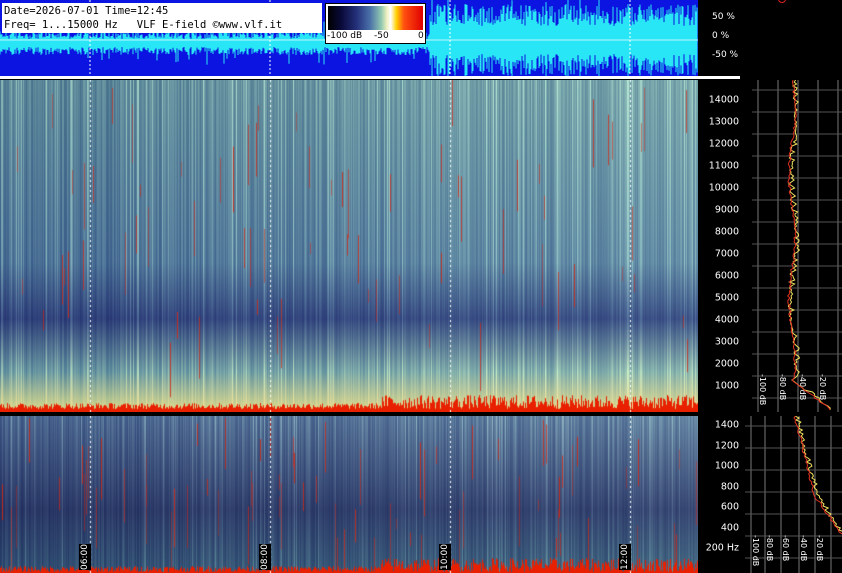 Image resolution: width=842 pixels, height=573 pixels. What do you see at coordinates (782, 1) in the screenshot?
I see `marker-circle-icon` at bounding box center [782, 1].